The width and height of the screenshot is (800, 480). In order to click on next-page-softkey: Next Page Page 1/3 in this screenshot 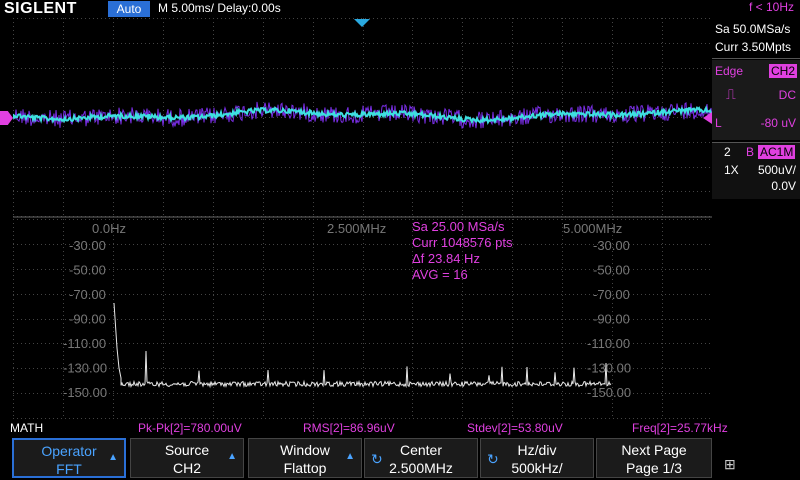, I will do `click(654, 458)`.